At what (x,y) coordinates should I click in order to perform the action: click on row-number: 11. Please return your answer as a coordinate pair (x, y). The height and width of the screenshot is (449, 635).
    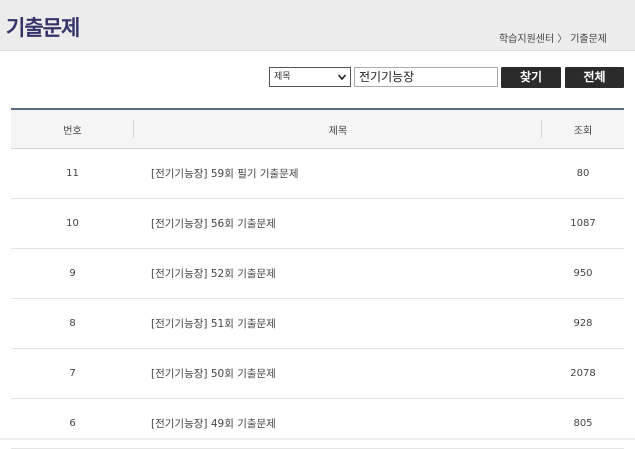
    Looking at the image, I should click on (72, 173).